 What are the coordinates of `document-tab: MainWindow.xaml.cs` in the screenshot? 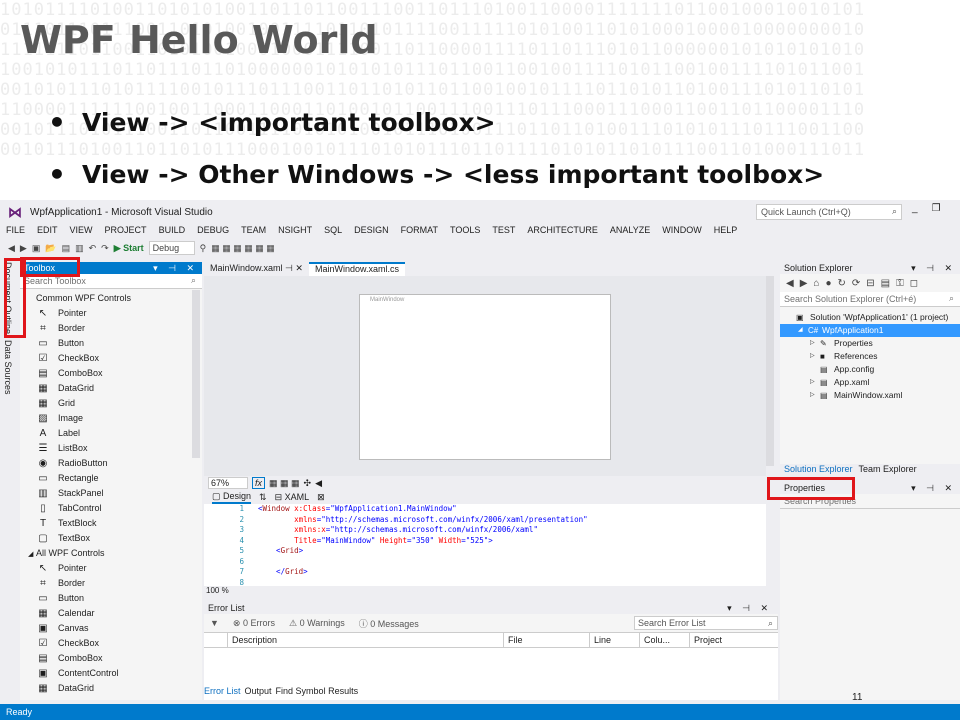 It's located at (356, 269).